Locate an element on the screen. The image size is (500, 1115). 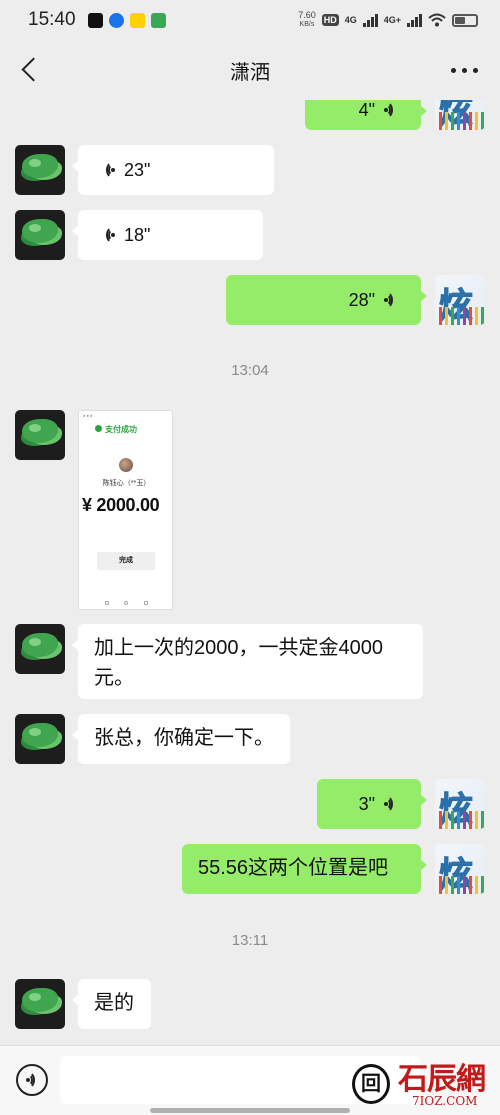
text-message-in: 加上一次的2000，一共定金4000元。 is located at coordinates (247, 661).